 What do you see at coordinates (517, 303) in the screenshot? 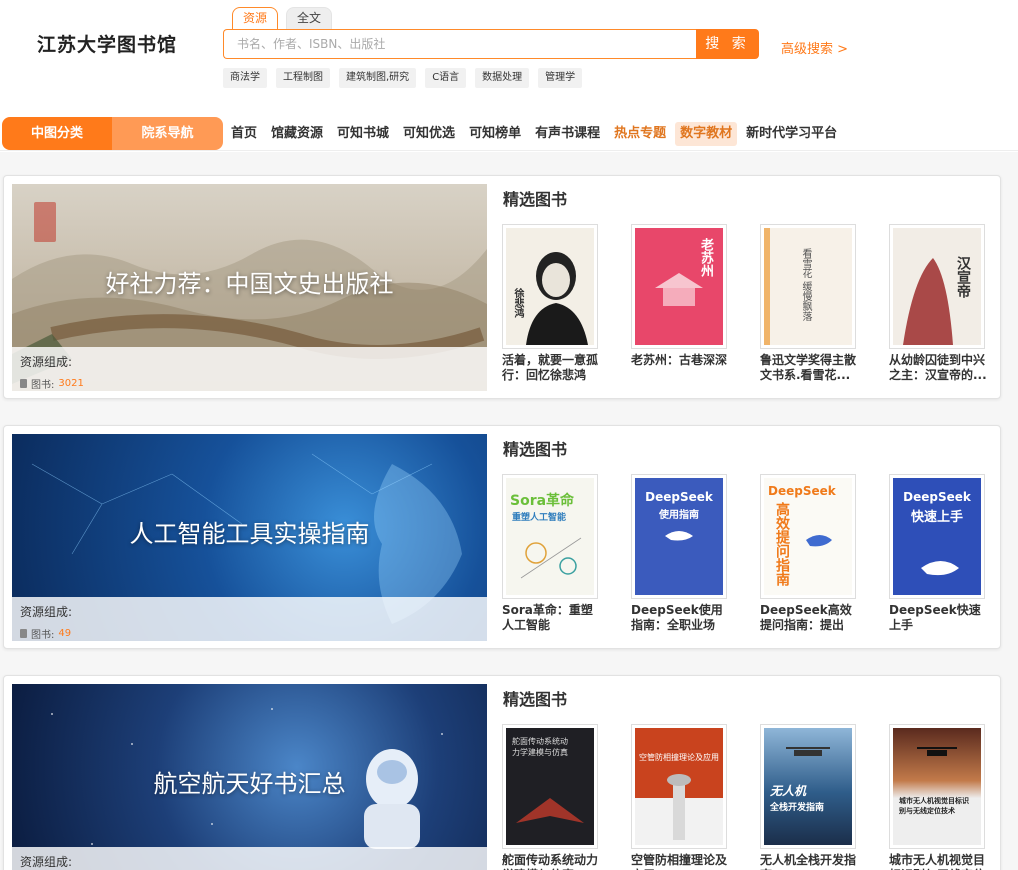
I see `cover-title: 徐悲鸿` at bounding box center [517, 303].